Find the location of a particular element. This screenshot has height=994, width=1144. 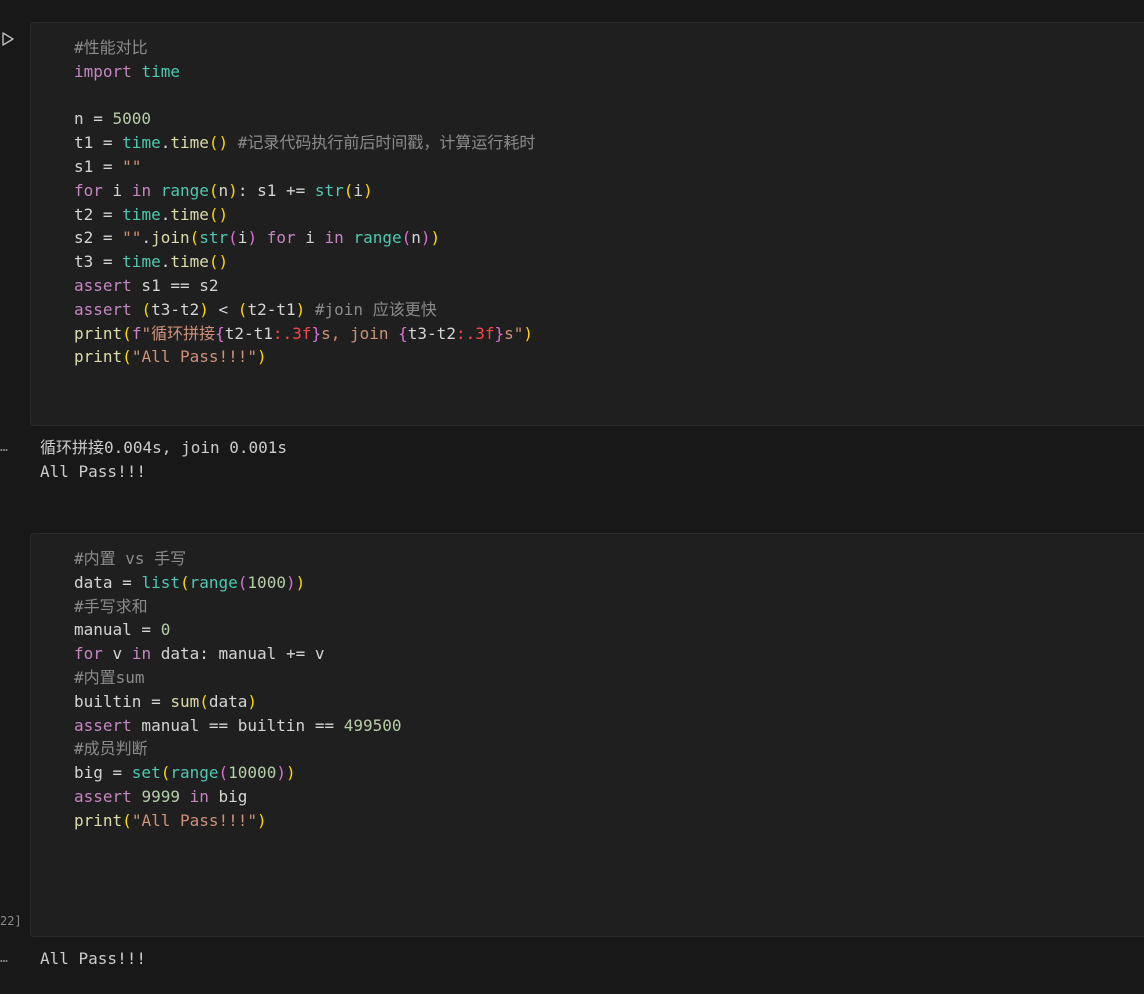

code-line: import time is located at coordinates (304, 72).